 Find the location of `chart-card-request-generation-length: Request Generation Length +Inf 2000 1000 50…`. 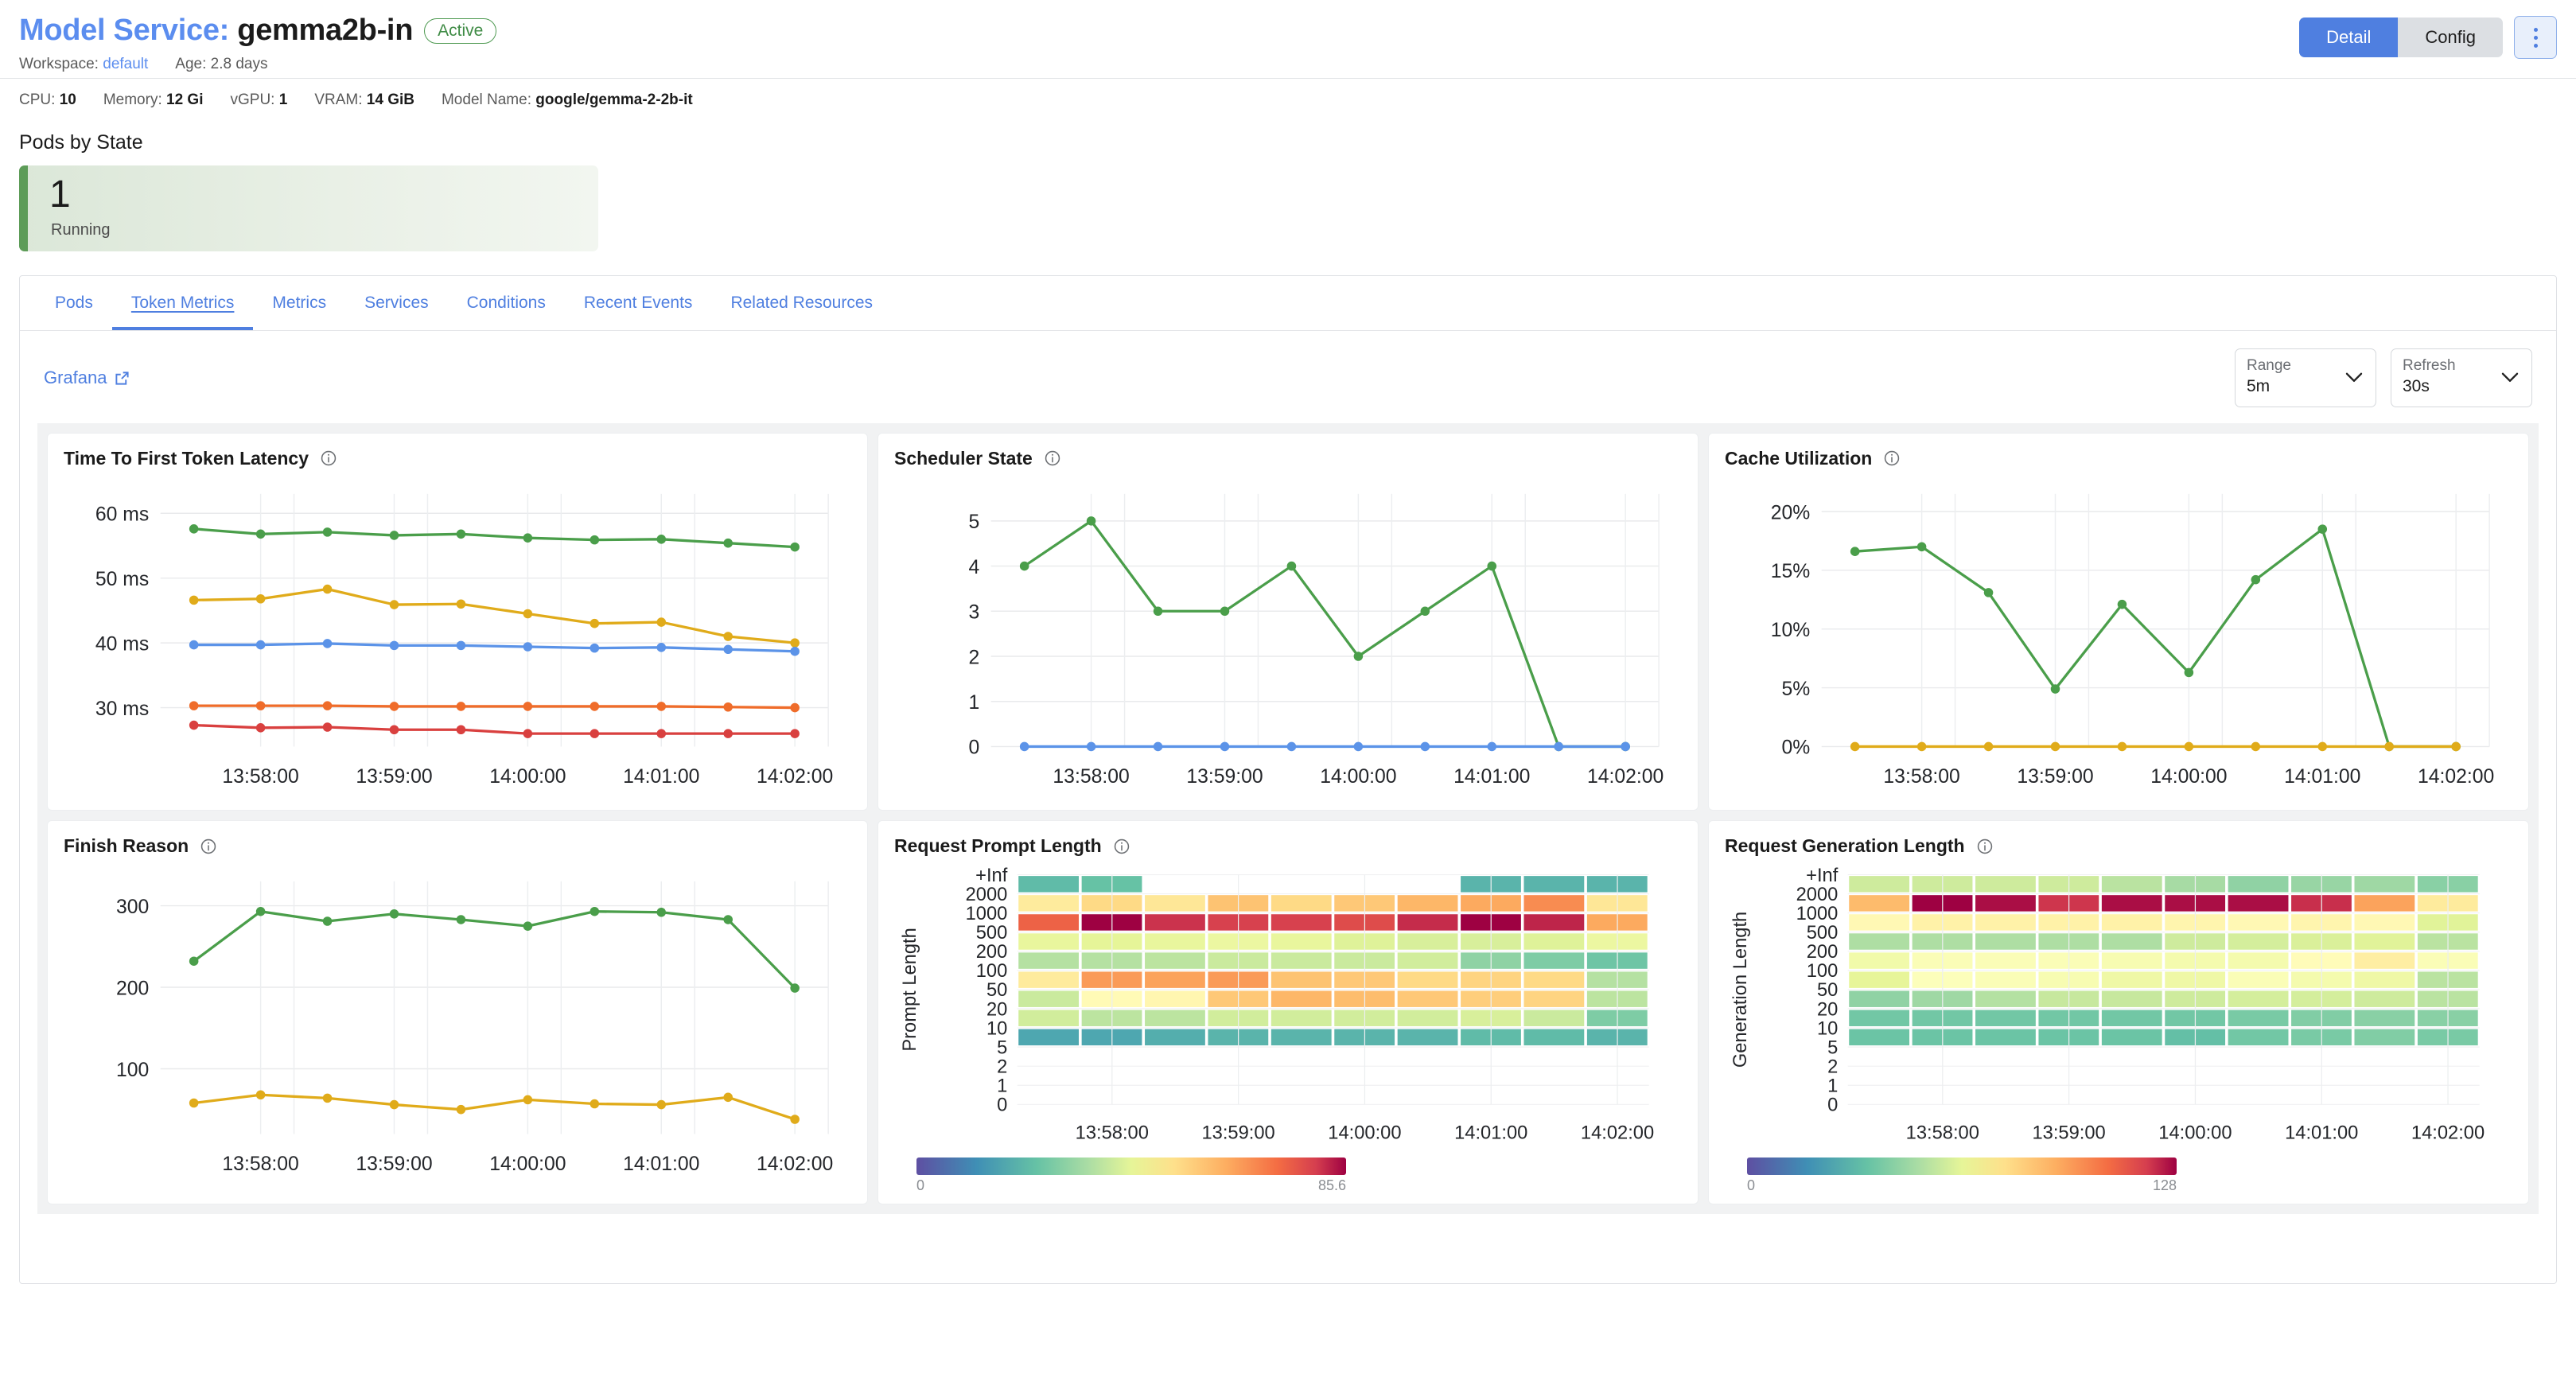

chart-card-request-generation-length: Request Generation Length +Inf 2000 1000 50… is located at coordinates (2119, 1012).